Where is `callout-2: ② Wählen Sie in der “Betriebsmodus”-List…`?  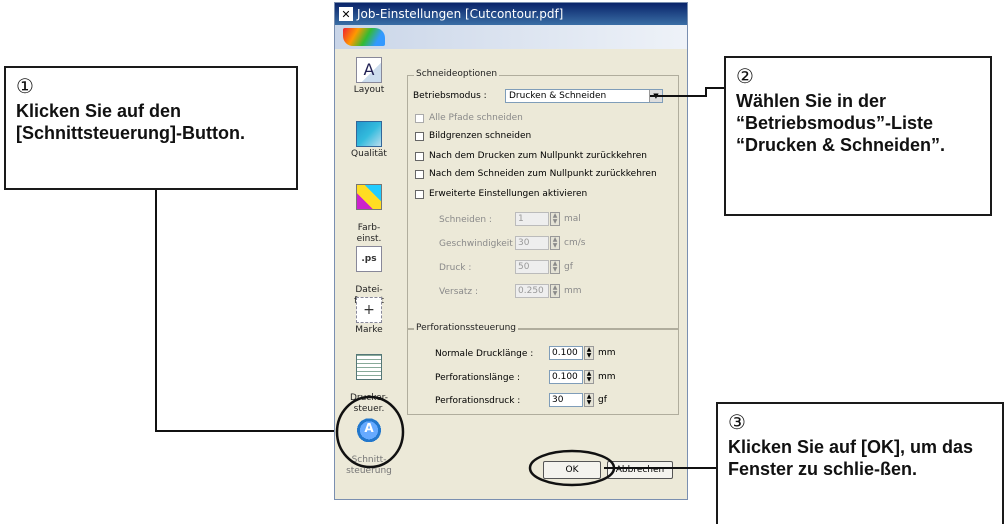 callout-2: ② Wählen Sie in der “Betriebsmodus”-List… is located at coordinates (858, 136).